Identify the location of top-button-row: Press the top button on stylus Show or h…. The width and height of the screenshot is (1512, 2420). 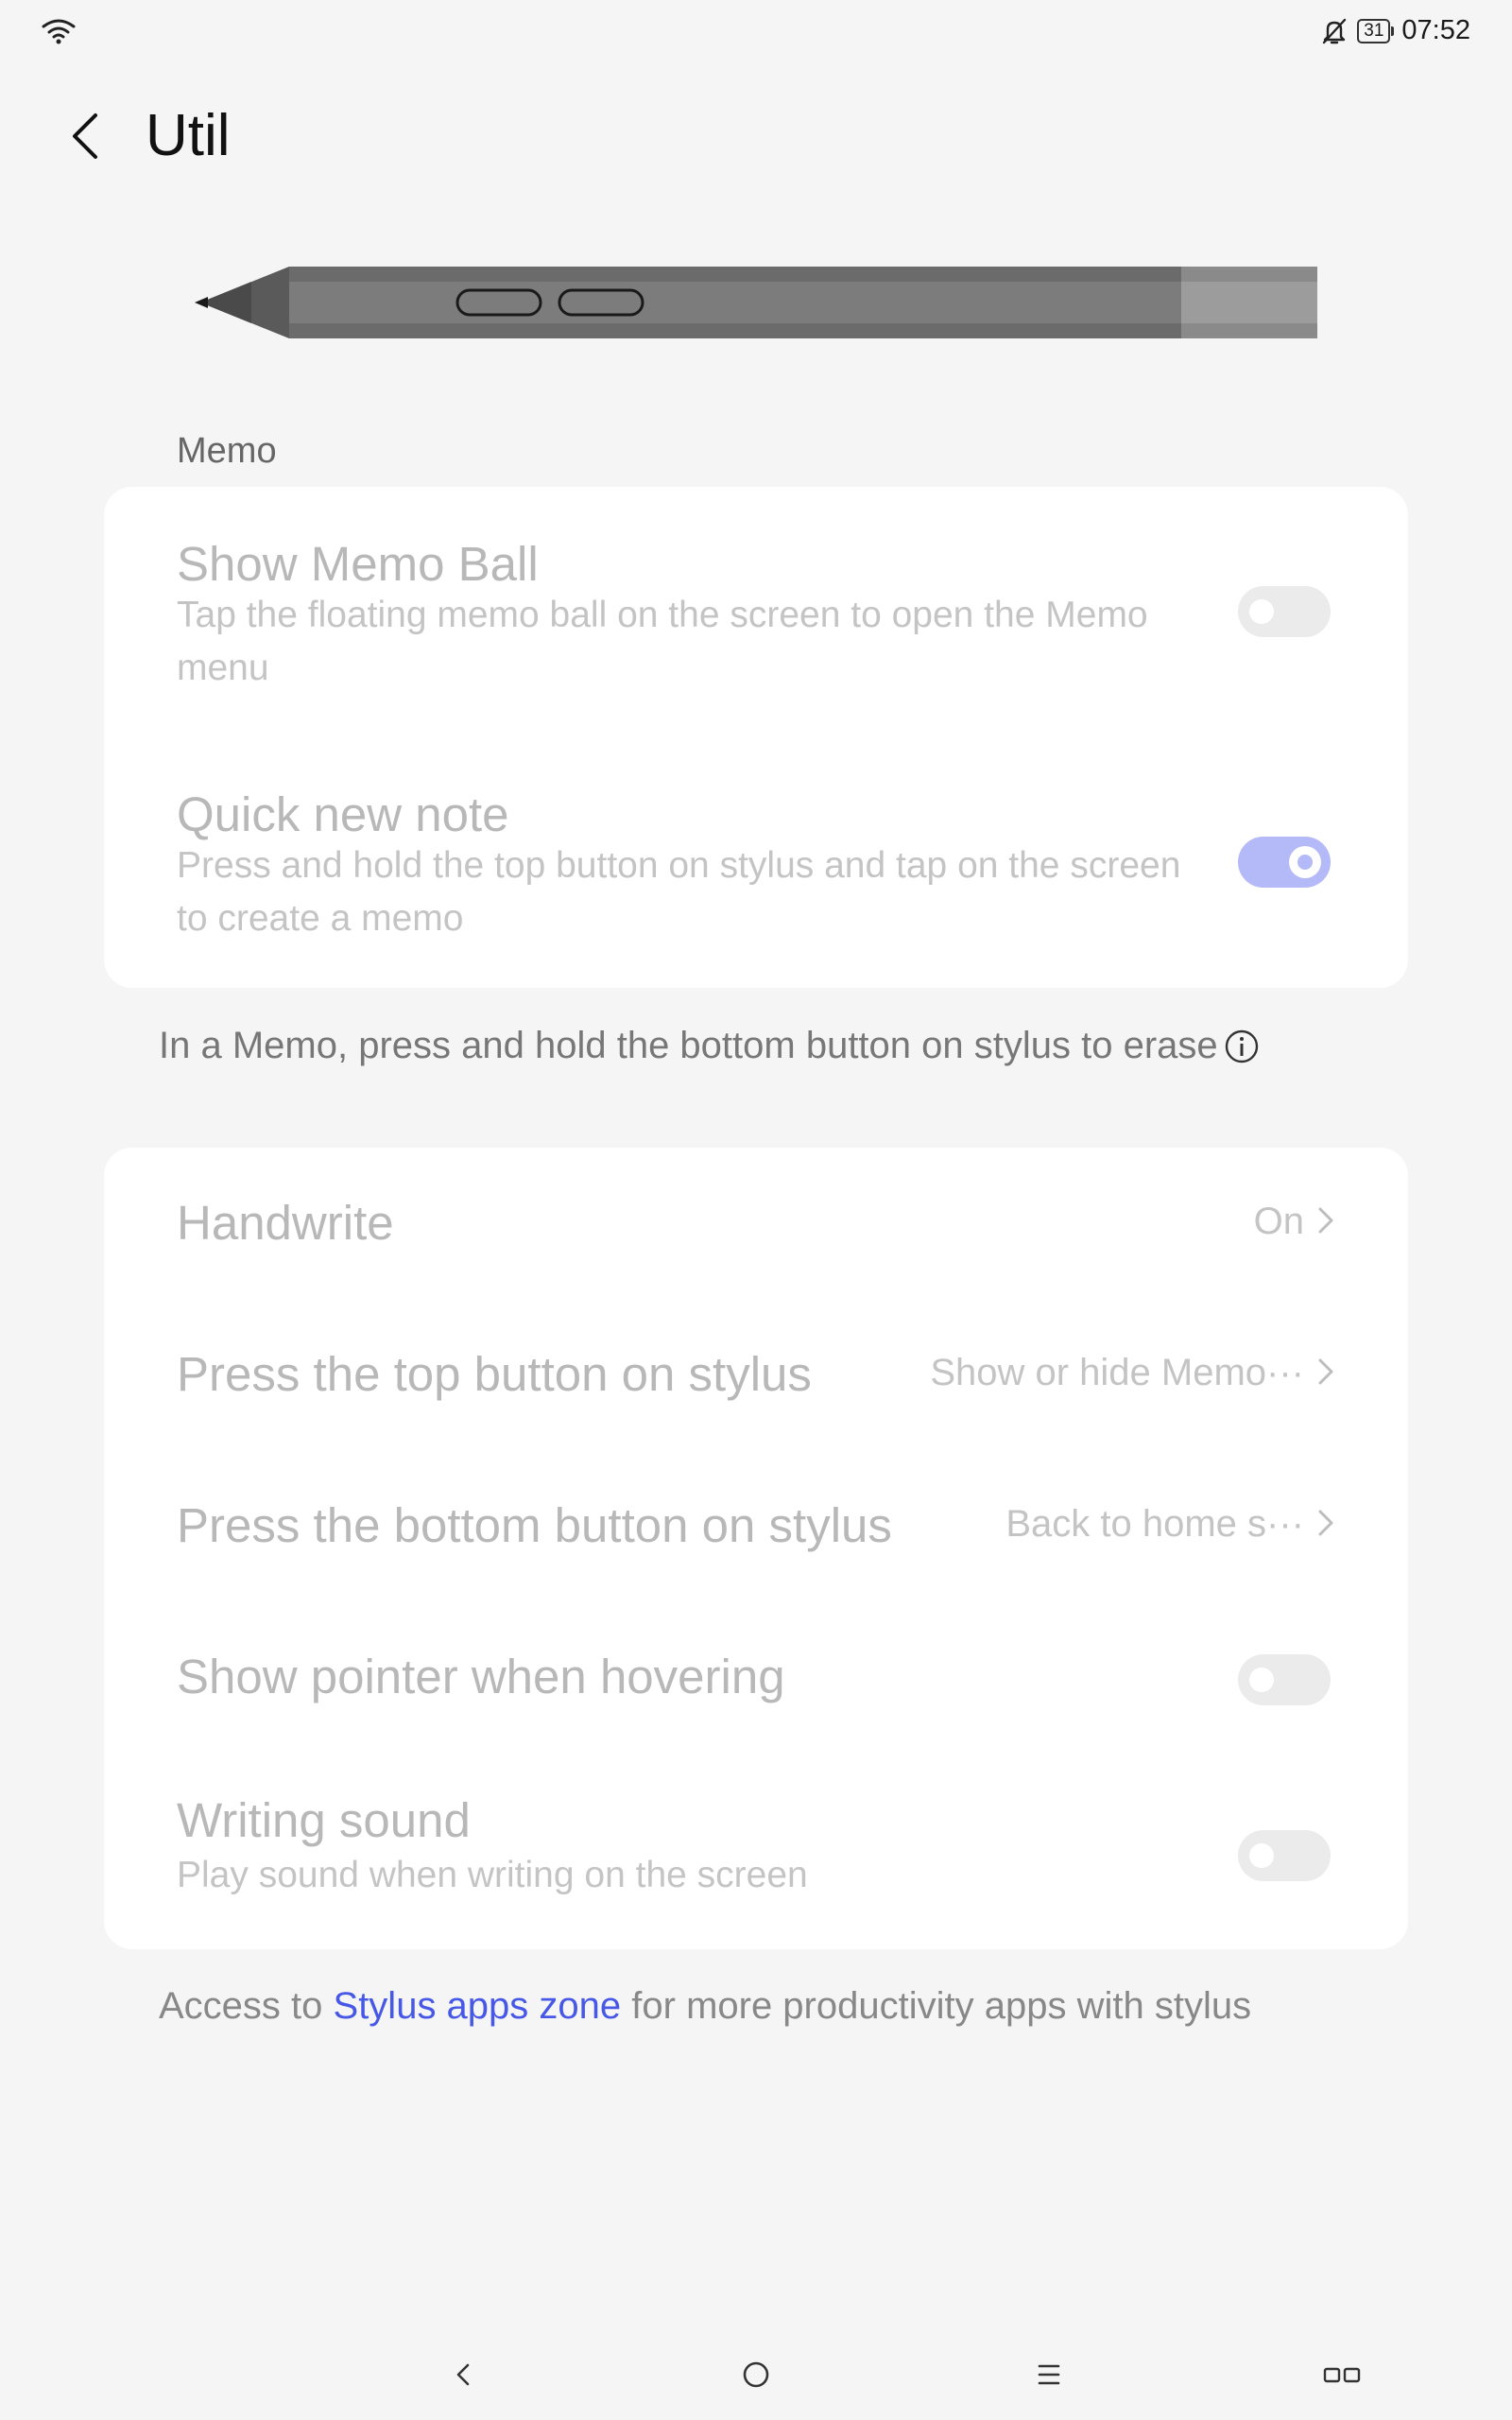
(756, 1374).